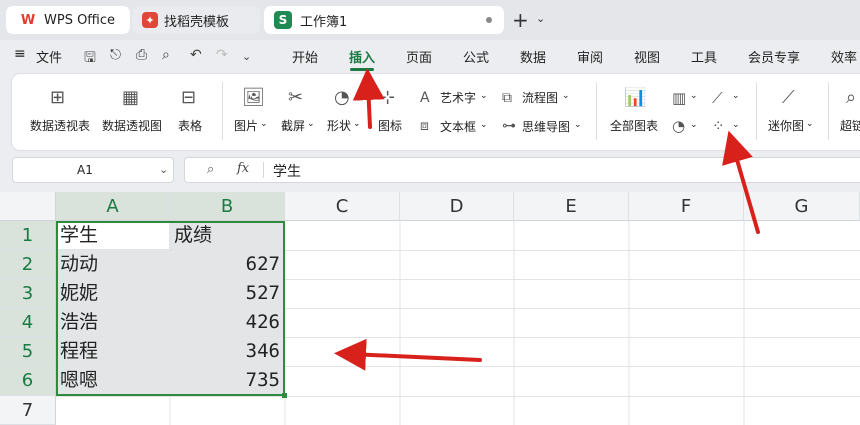 This screenshot has width=860, height=425. Describe the element at coordinates (222, 55) in the screenshot. I see `redo-icon: ↷` at that location.